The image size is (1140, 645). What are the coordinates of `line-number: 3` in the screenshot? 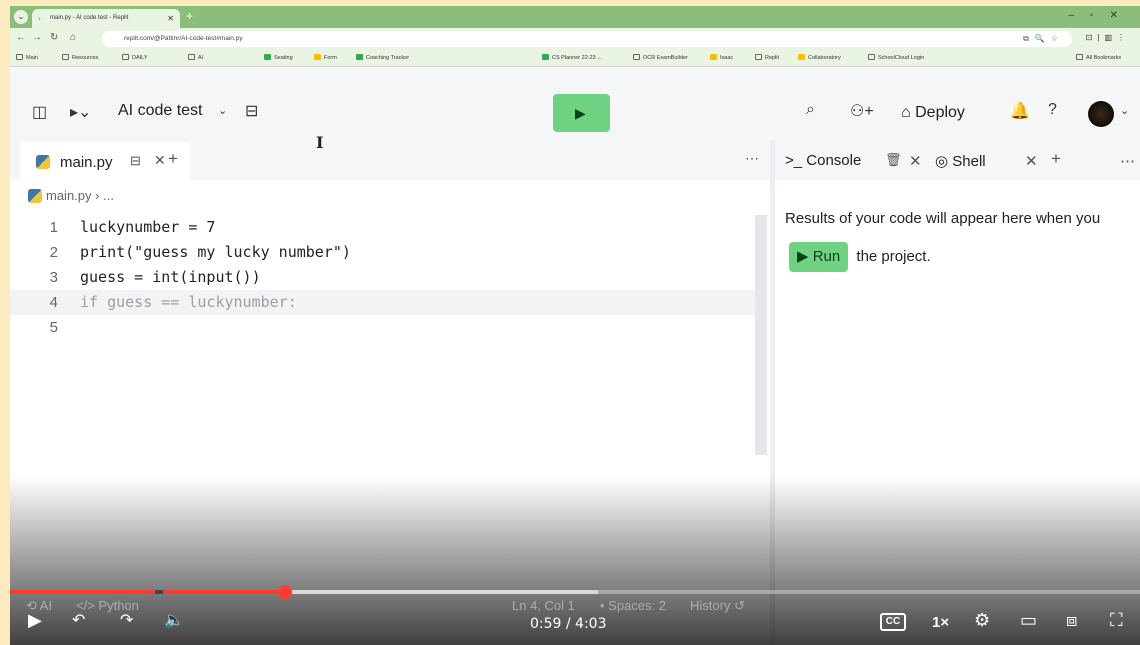 It's located at (53, 277).